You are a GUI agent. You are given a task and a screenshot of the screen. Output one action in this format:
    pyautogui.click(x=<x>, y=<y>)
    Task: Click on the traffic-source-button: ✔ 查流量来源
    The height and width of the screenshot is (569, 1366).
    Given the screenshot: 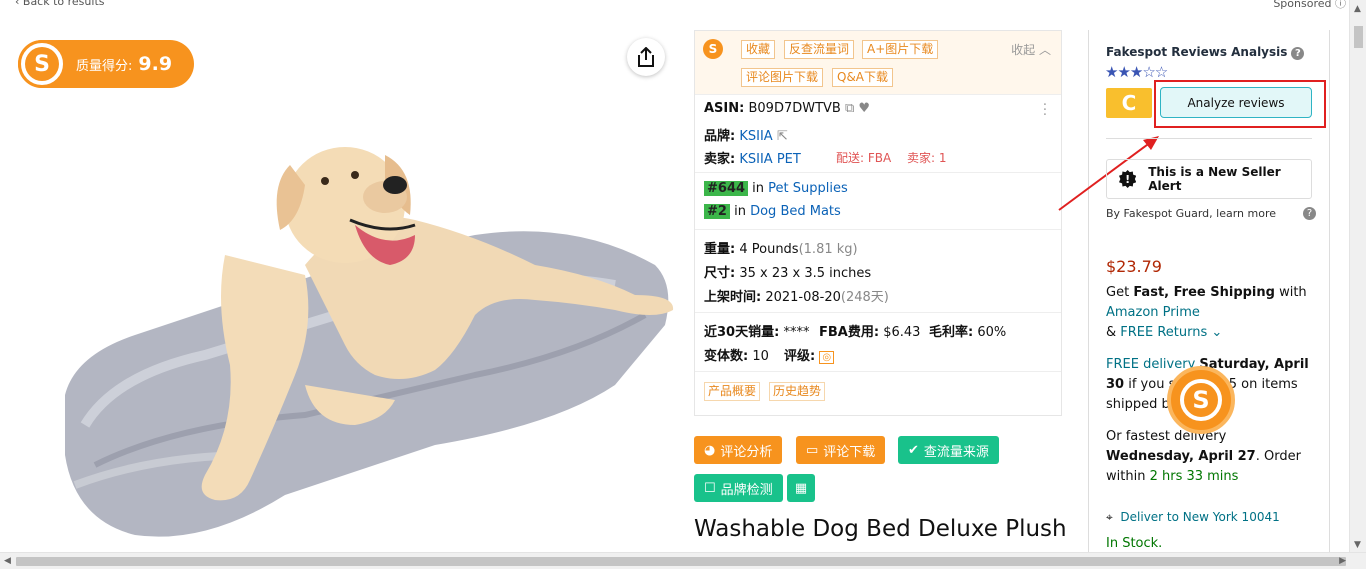 What is the action you would take?
    pyautogui.click(x=948, y=450)
    